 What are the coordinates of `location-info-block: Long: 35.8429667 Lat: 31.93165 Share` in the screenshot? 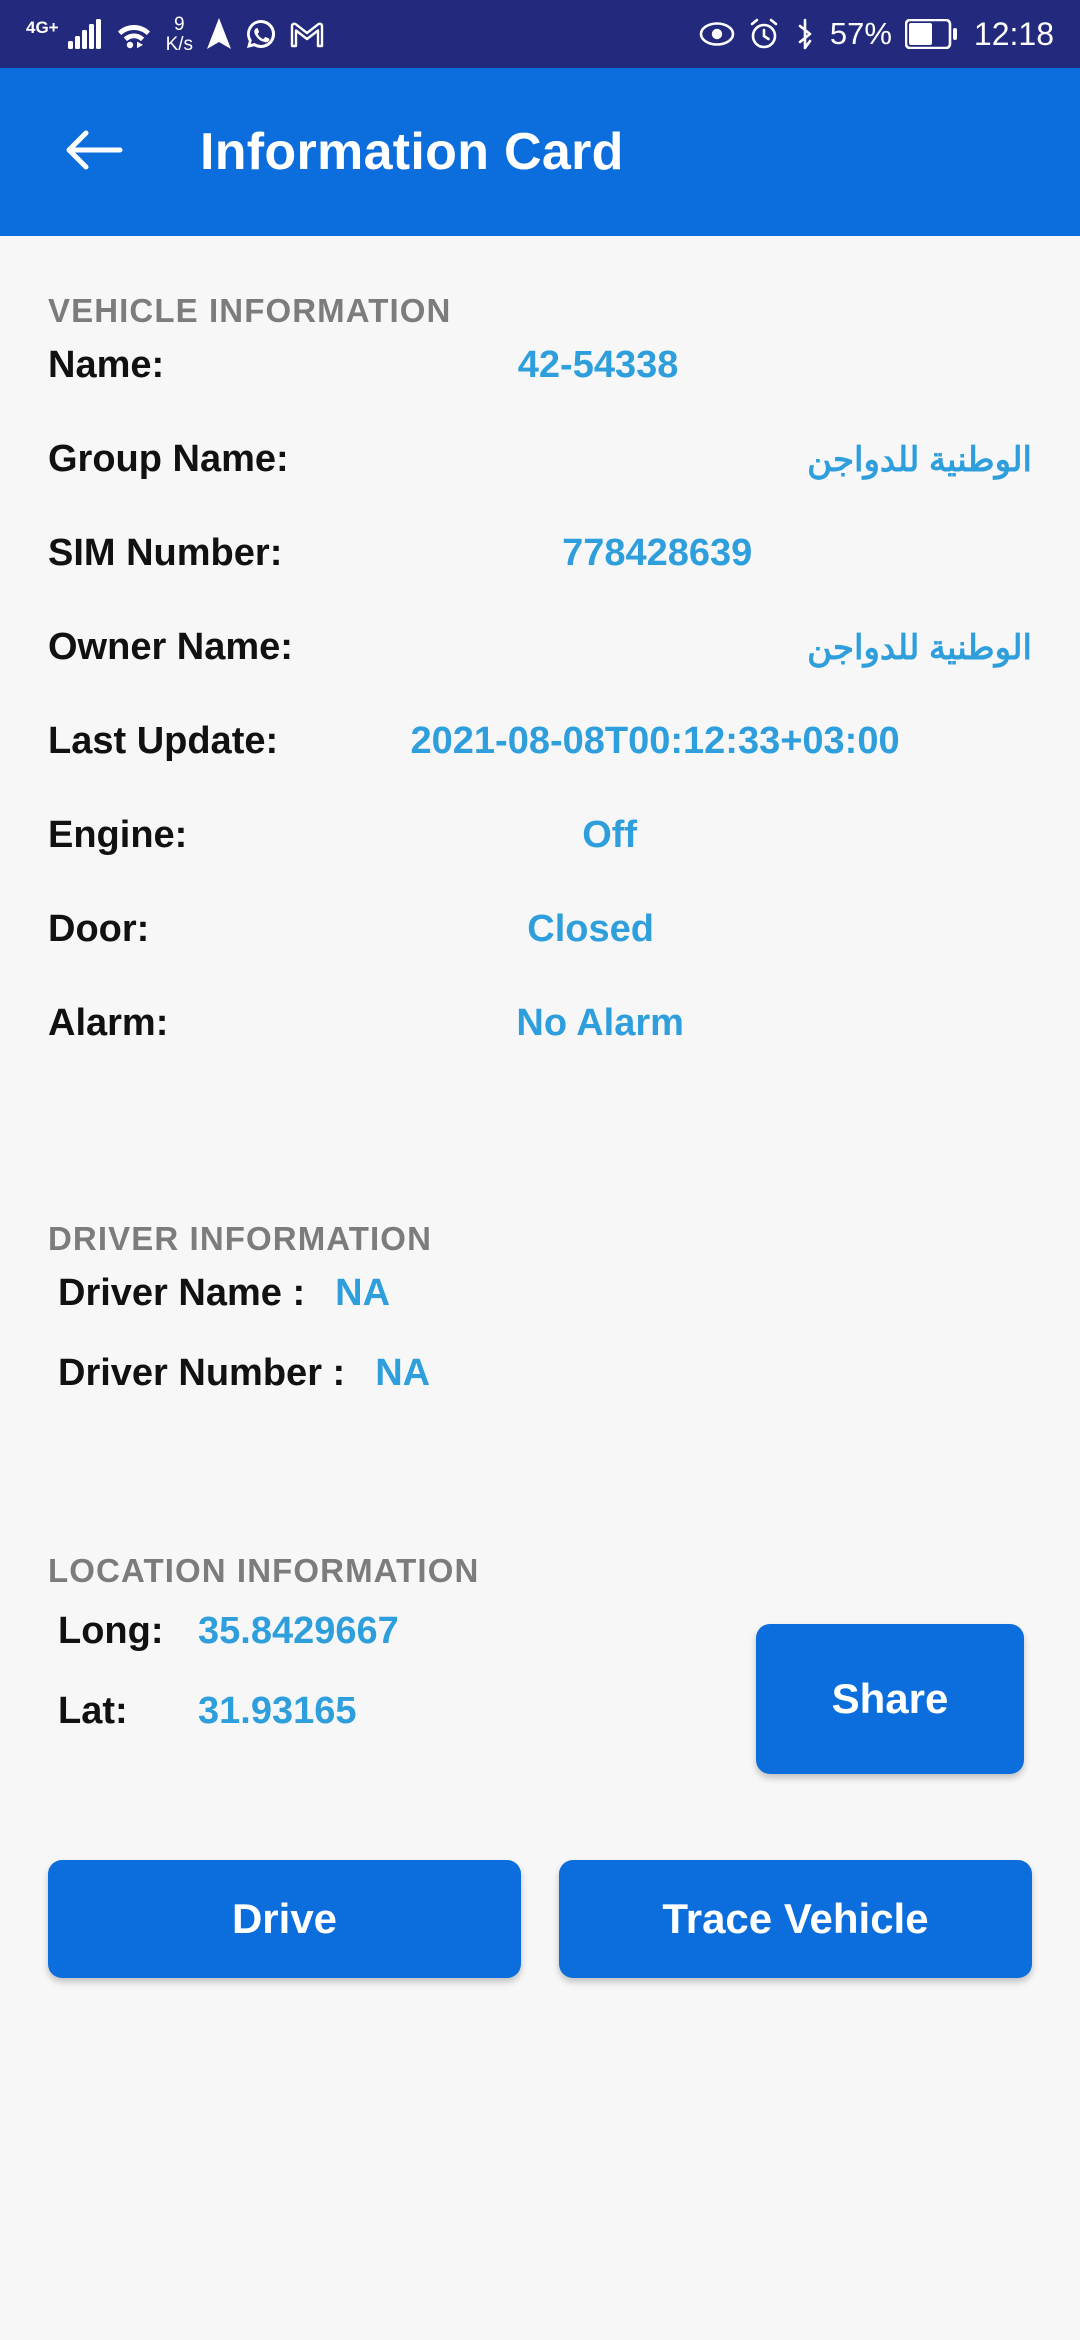 It's located at (540, 1689).